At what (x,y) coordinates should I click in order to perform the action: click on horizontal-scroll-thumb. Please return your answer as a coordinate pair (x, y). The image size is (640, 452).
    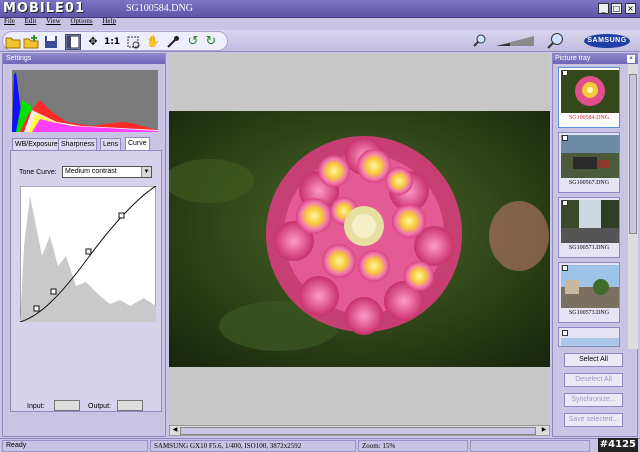
    Looking at the image, I should click on (358, 431).